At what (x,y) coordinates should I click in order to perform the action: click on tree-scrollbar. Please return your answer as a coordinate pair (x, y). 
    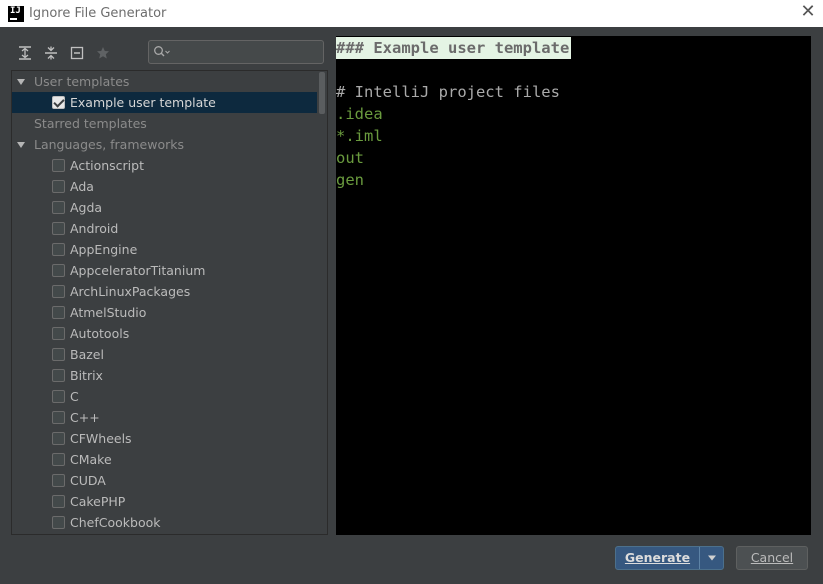
    Looking at the image, I should click on (322, 93).